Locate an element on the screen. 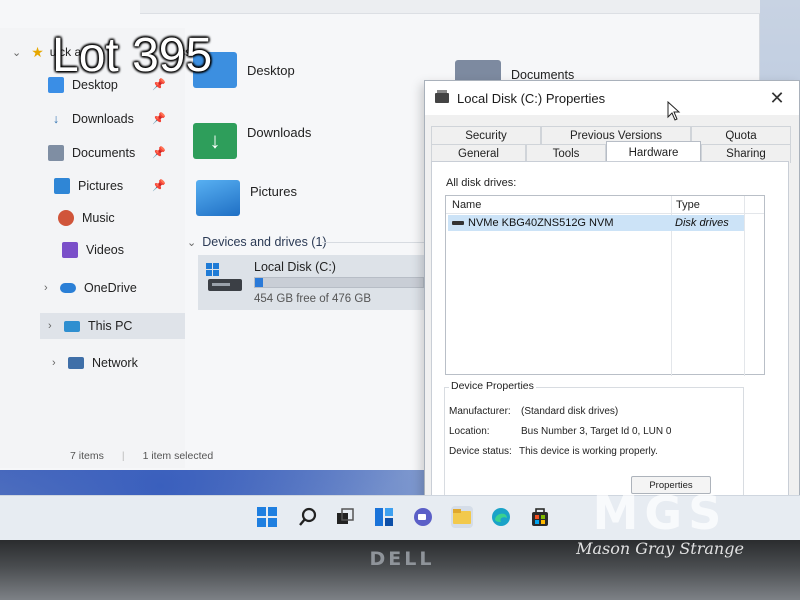 Image resolution: width=800 pixels, height=600 pixels. column-divider is located at coordinates (744, 286).